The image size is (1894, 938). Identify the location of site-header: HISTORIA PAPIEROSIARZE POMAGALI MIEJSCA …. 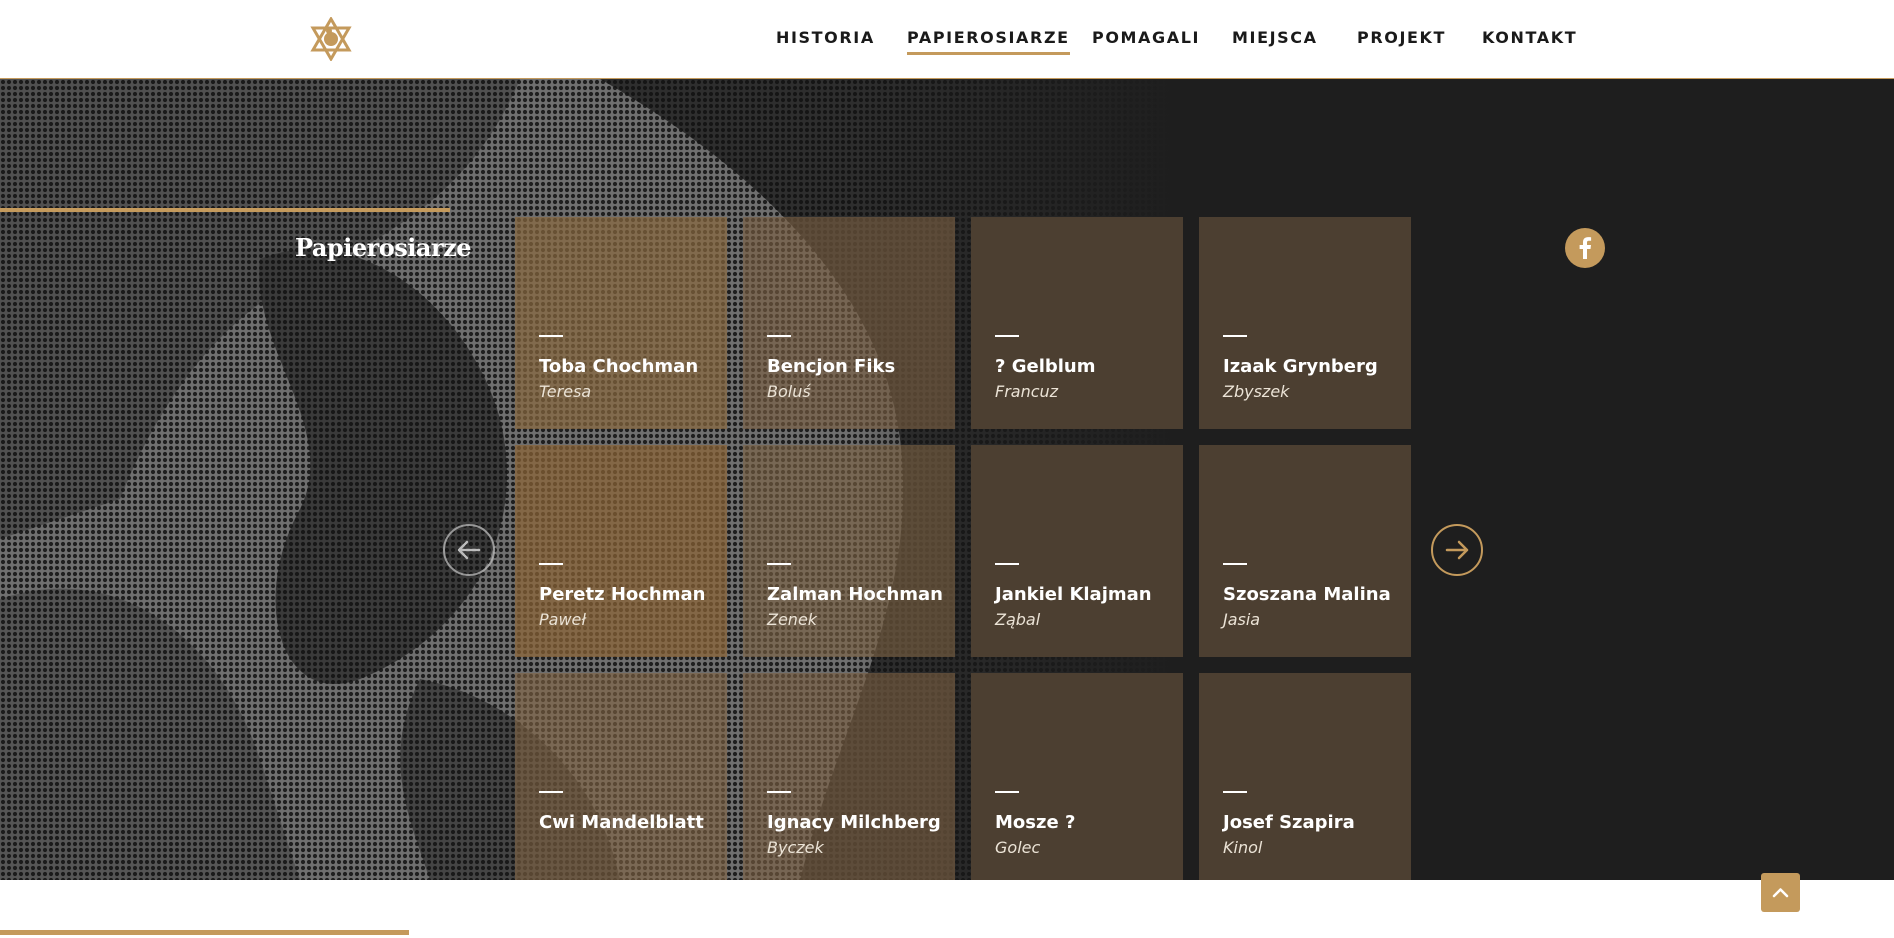
(947, 39).